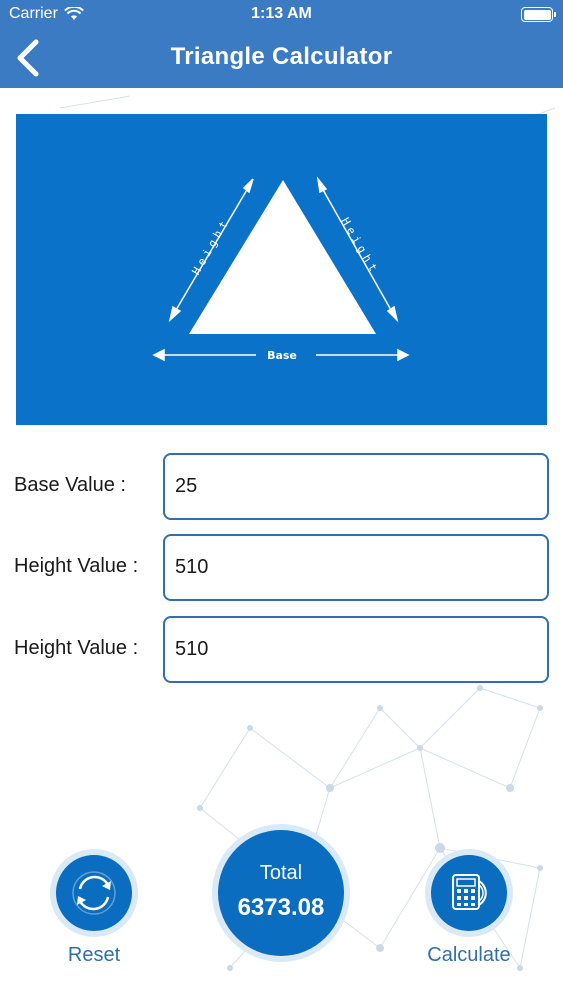 This screenshot has width=563, height=1000. I want to click on status-bar: Carrier 1:13 AM, so click(281, 15).